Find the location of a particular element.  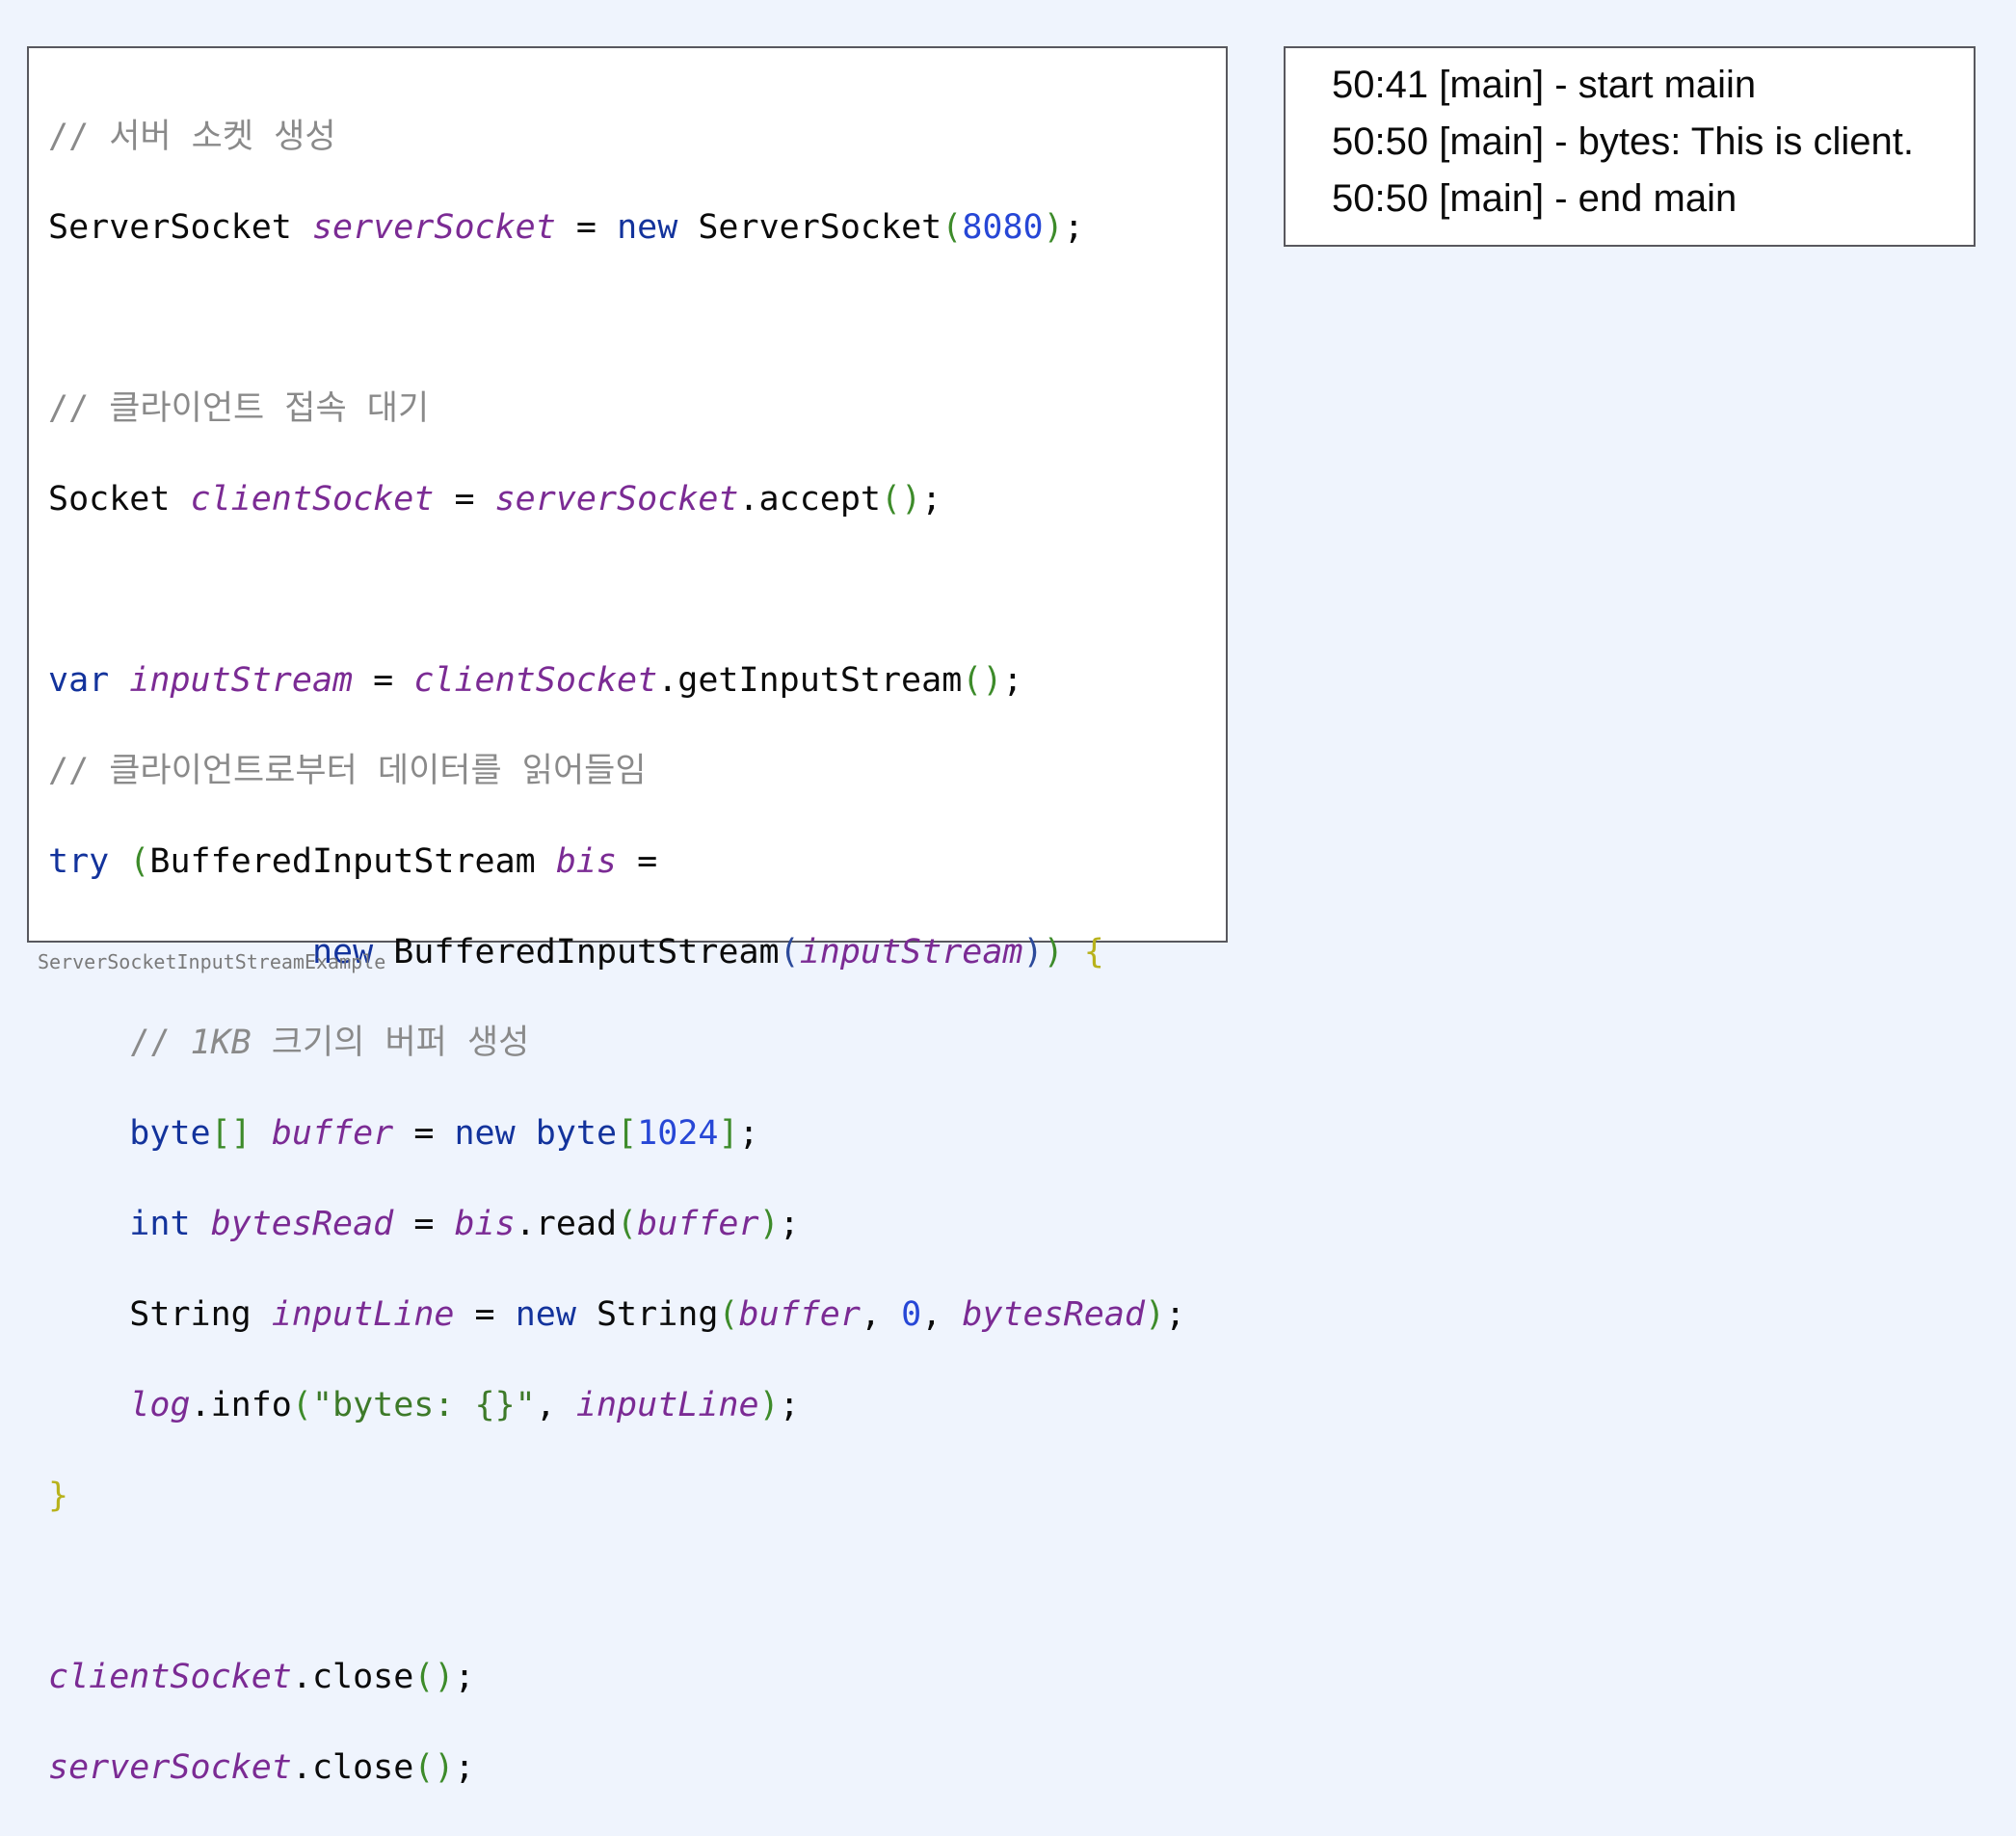

code-number: 0 is located at coordinates (912, 1315).